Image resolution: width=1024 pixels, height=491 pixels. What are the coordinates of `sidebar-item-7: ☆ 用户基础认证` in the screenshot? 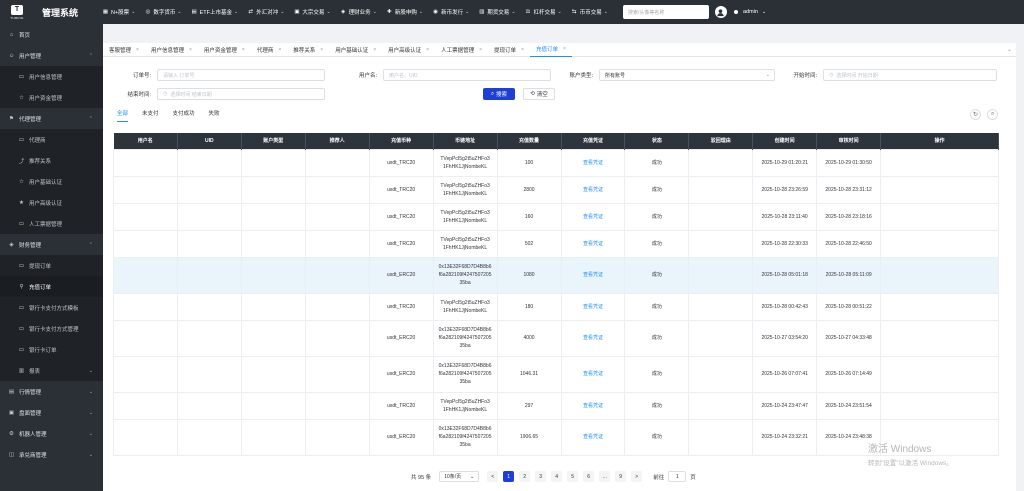 It's located at (51, 181).